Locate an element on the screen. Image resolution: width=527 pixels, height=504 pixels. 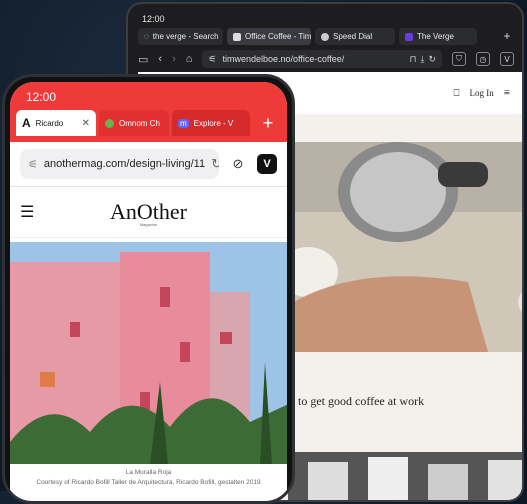
another-mag-icon: A is located at coordinates (26, 123).